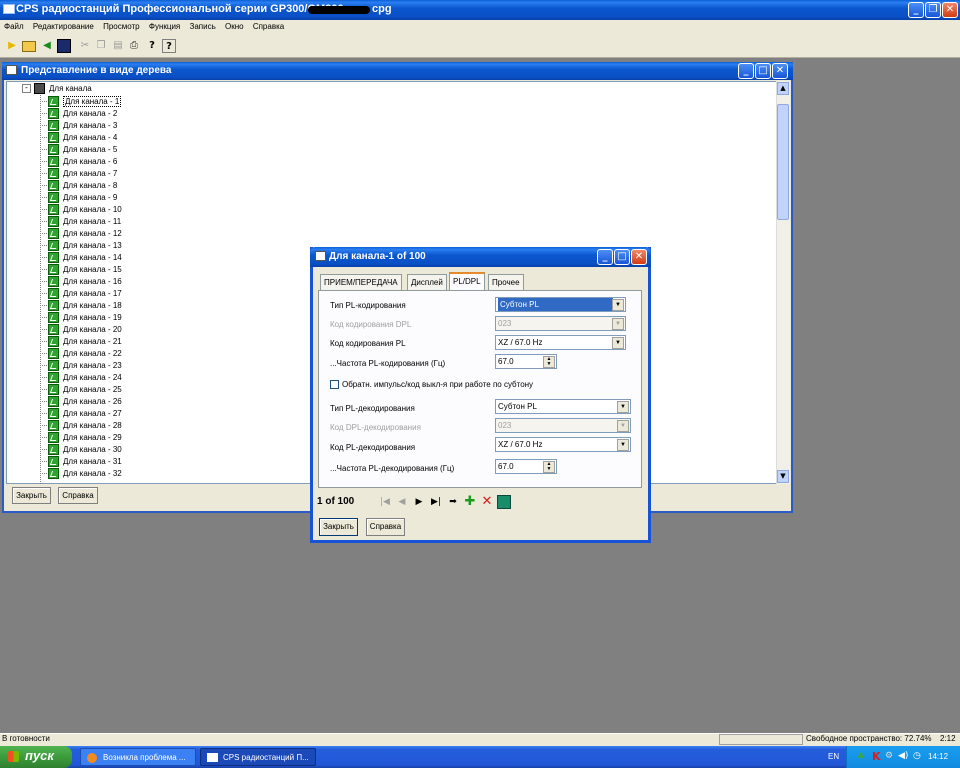 The image size is (960, 768). I want to click on last-record-icon: ▶|, so click(436, 502).